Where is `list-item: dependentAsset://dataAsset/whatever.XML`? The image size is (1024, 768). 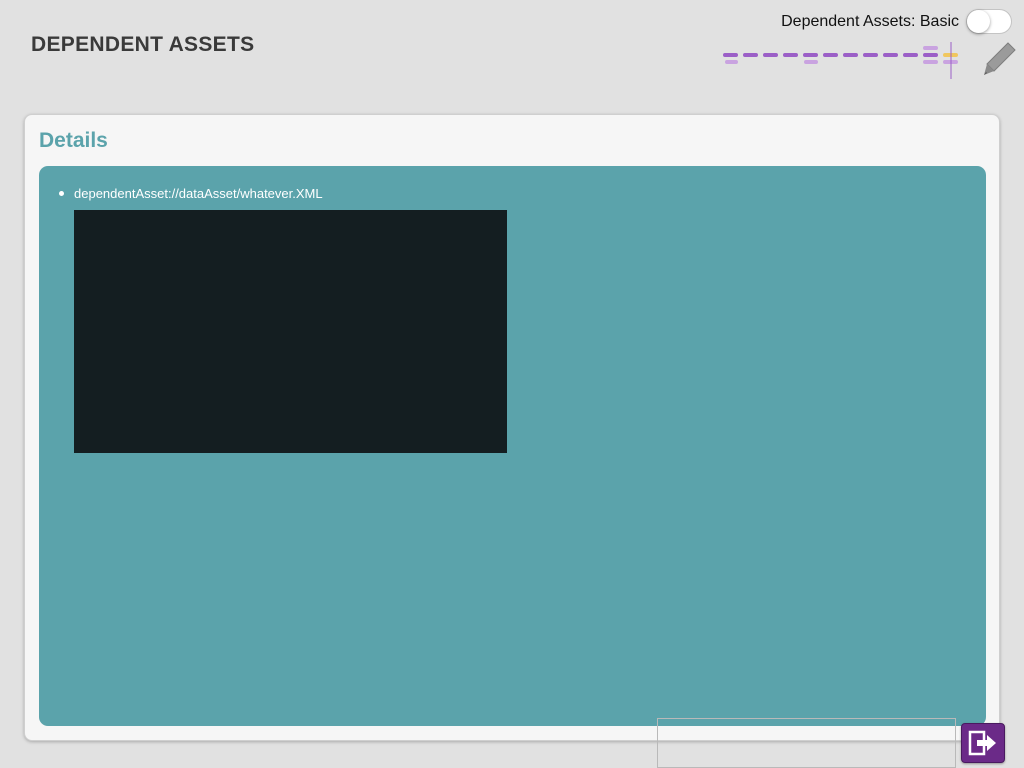 list-item: dependentAsset://dataAsset/whatever.XML is located at coordinates (191, 193).